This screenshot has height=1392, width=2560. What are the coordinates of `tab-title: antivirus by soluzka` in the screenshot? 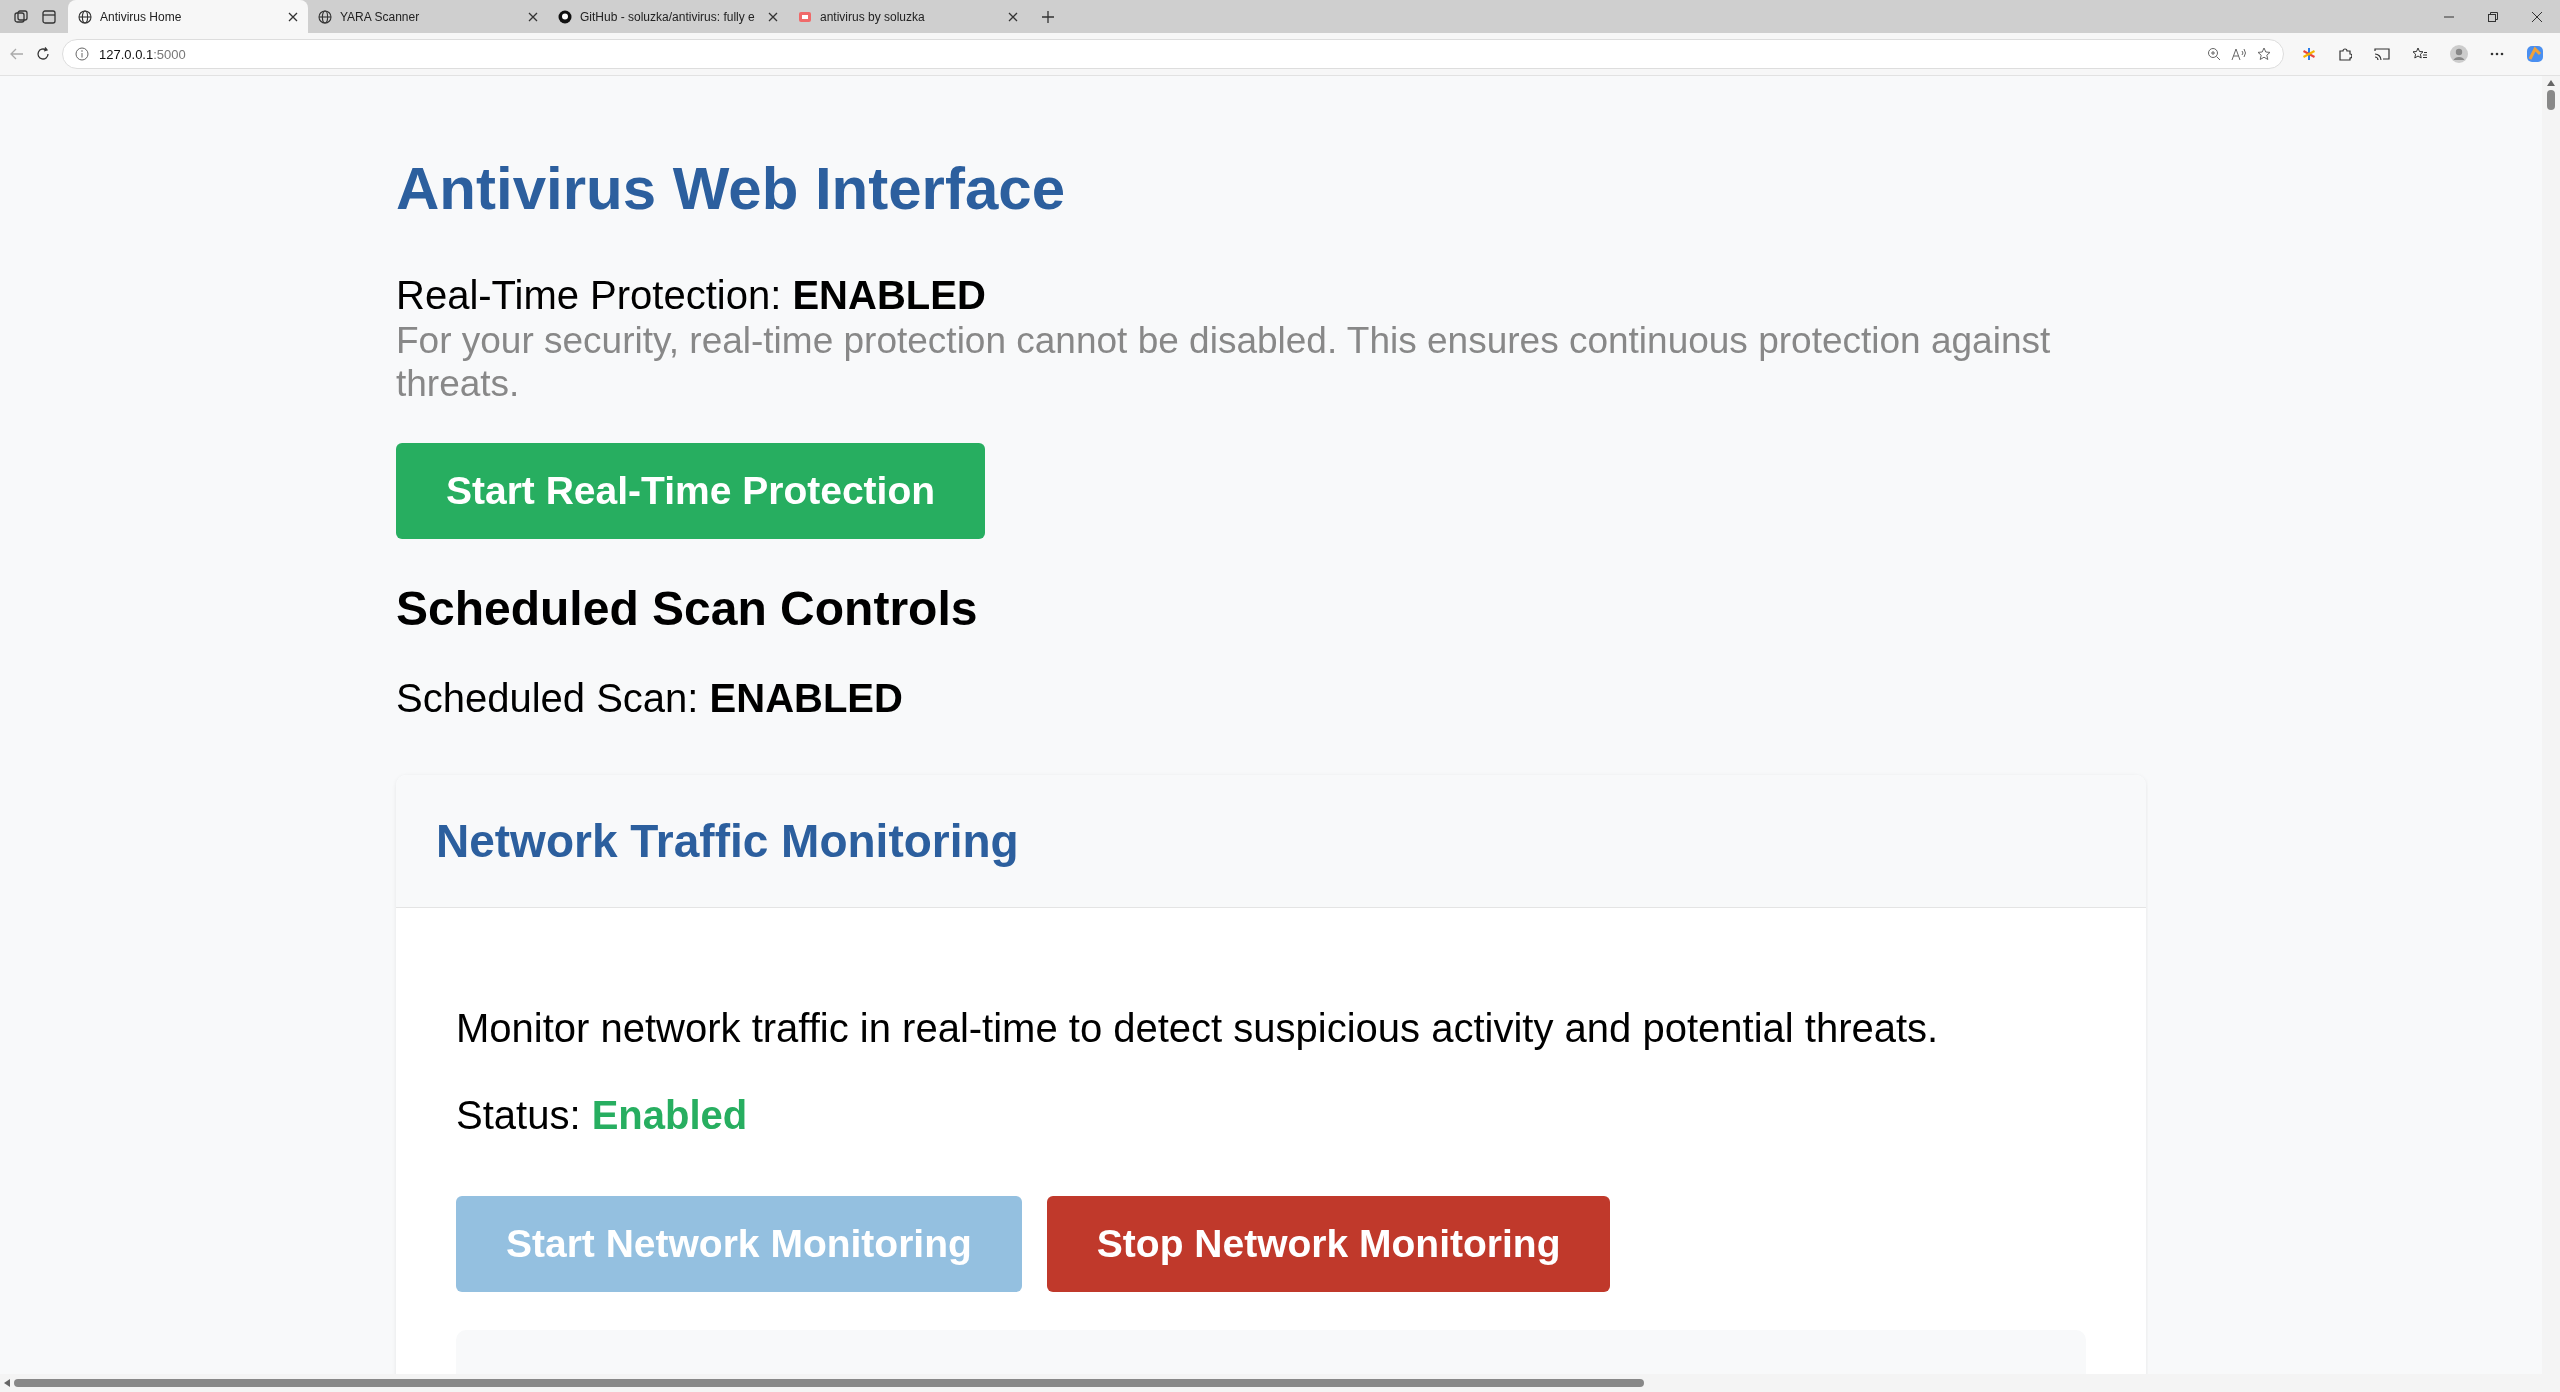 It's located at (873, 16).